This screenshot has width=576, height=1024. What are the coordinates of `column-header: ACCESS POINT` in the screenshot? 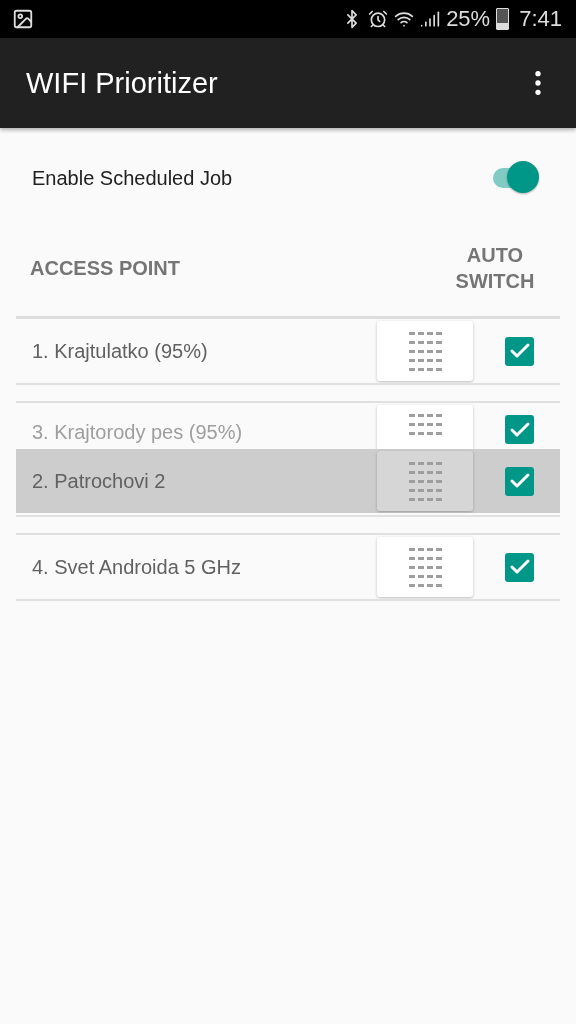 It's located at (106, 268).